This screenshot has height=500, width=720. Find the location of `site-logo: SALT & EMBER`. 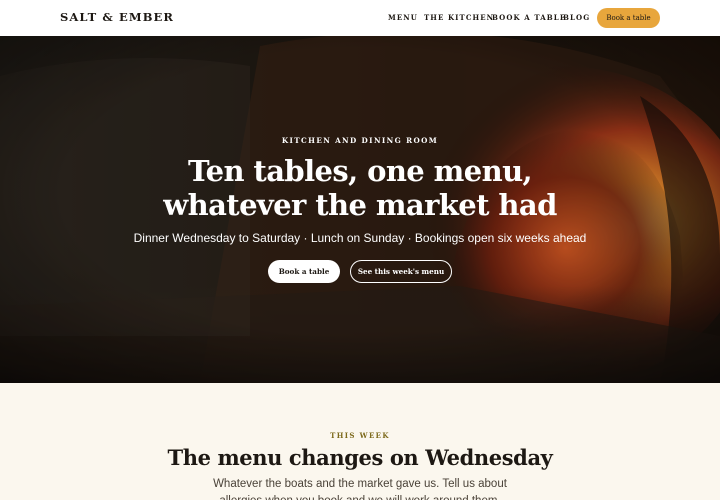

site-logo: SALT & EMBER is located at coordinates (117, 17).